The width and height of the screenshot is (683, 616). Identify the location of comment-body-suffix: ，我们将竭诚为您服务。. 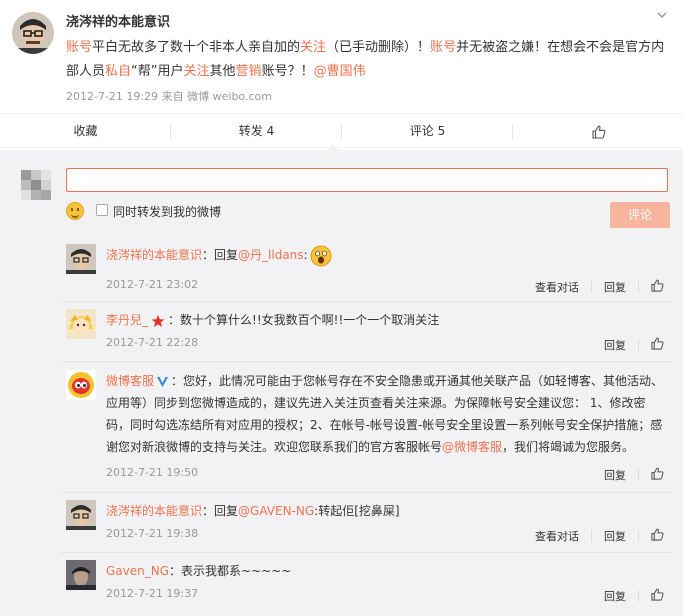
(568, 447).